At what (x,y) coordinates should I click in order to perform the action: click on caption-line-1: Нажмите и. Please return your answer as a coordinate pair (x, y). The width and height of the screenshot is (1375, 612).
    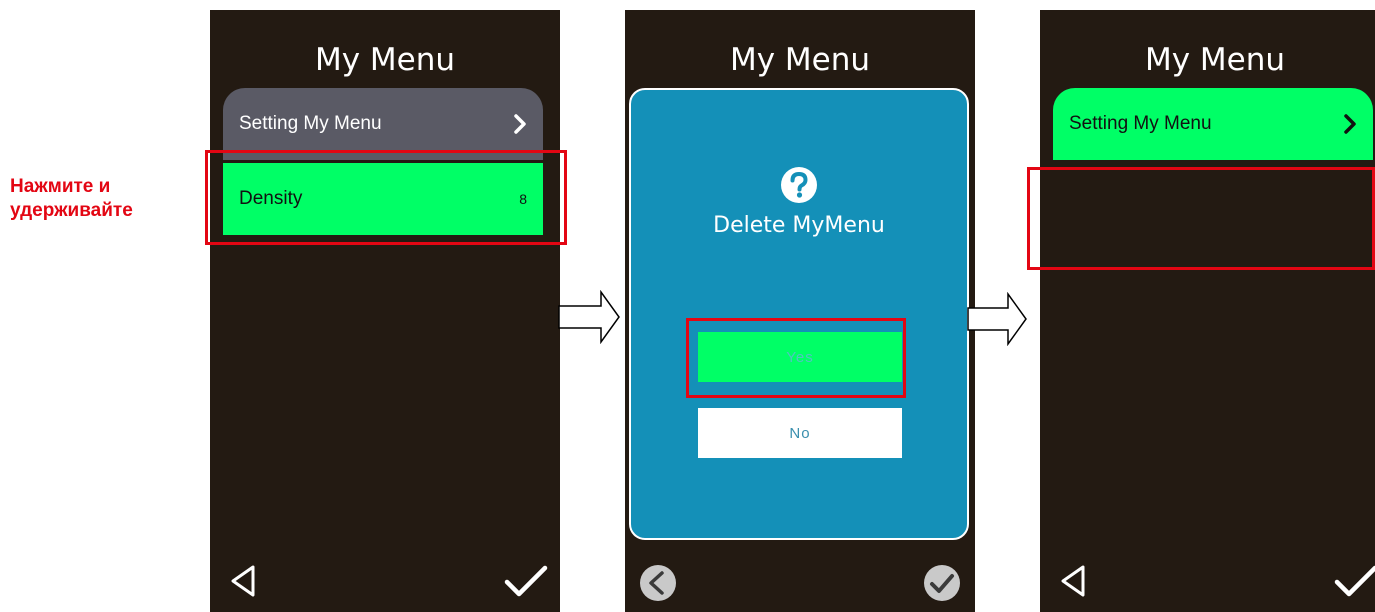
    Looking at the image, I should click on (60, 186).